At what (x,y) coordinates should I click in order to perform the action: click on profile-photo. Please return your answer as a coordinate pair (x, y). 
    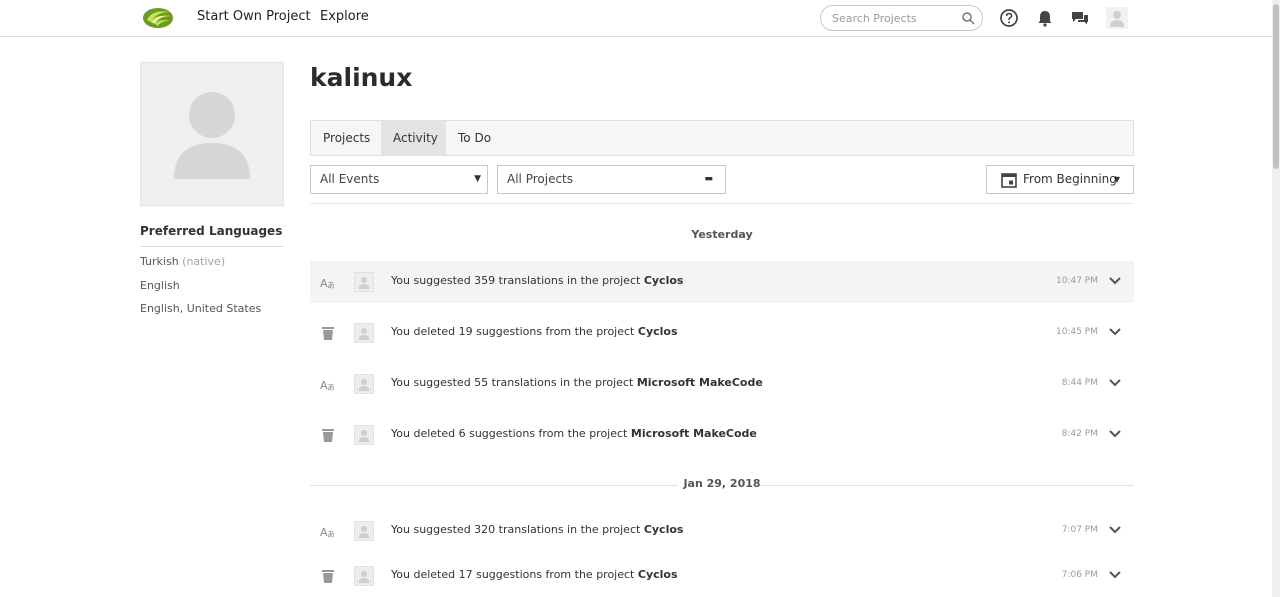
    Looking at the image, I should click on (212, 134).